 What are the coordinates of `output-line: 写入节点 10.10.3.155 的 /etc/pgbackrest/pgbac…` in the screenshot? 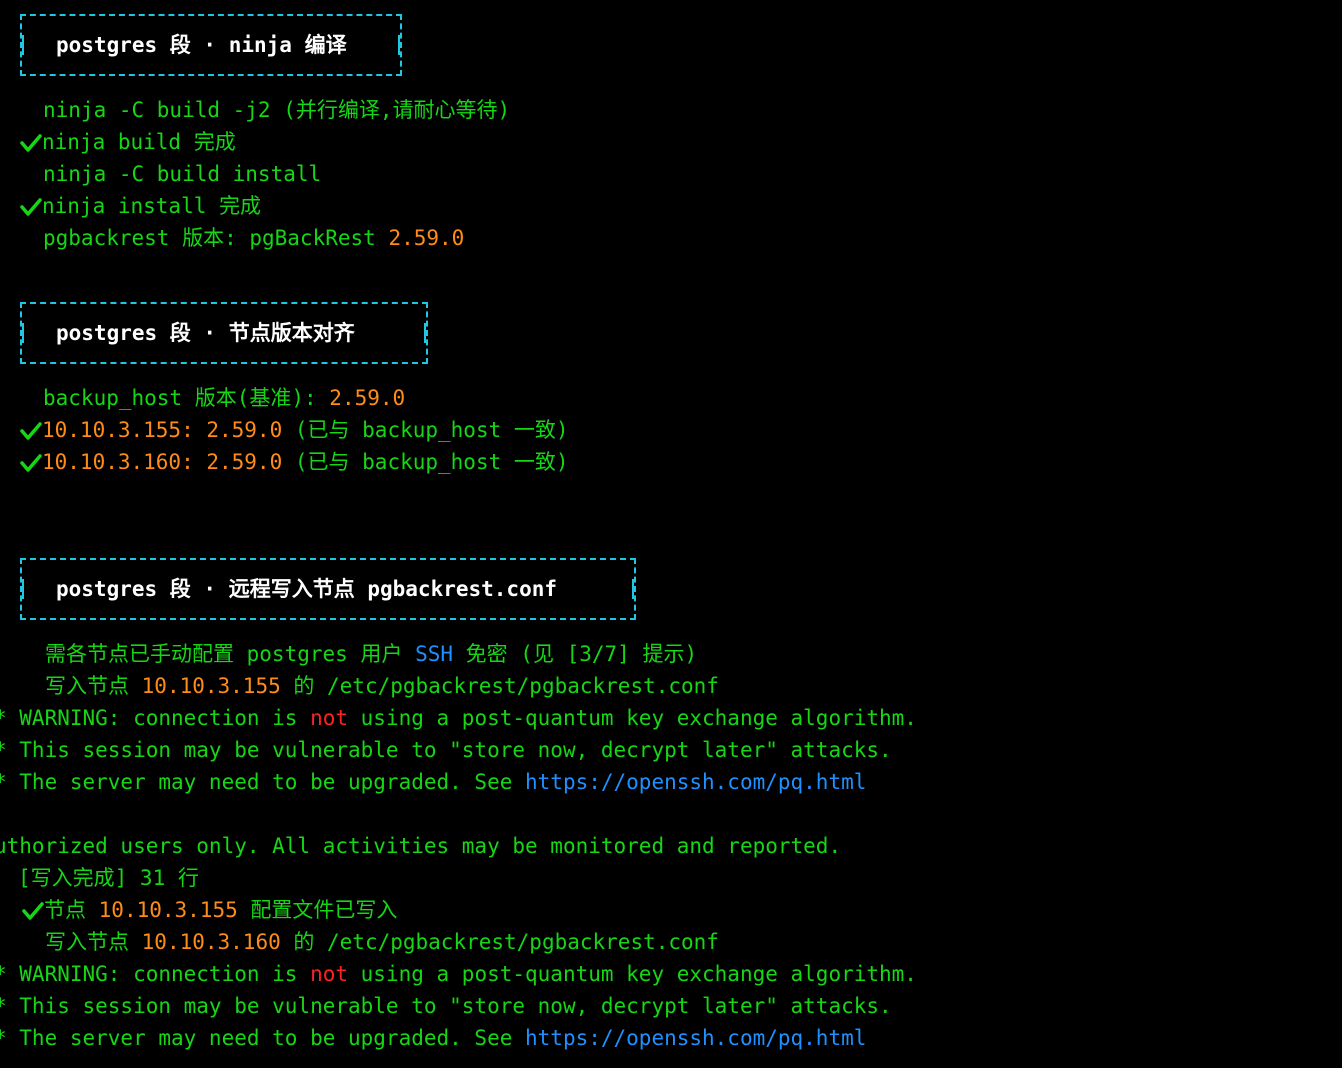 It's located at (382, 686).